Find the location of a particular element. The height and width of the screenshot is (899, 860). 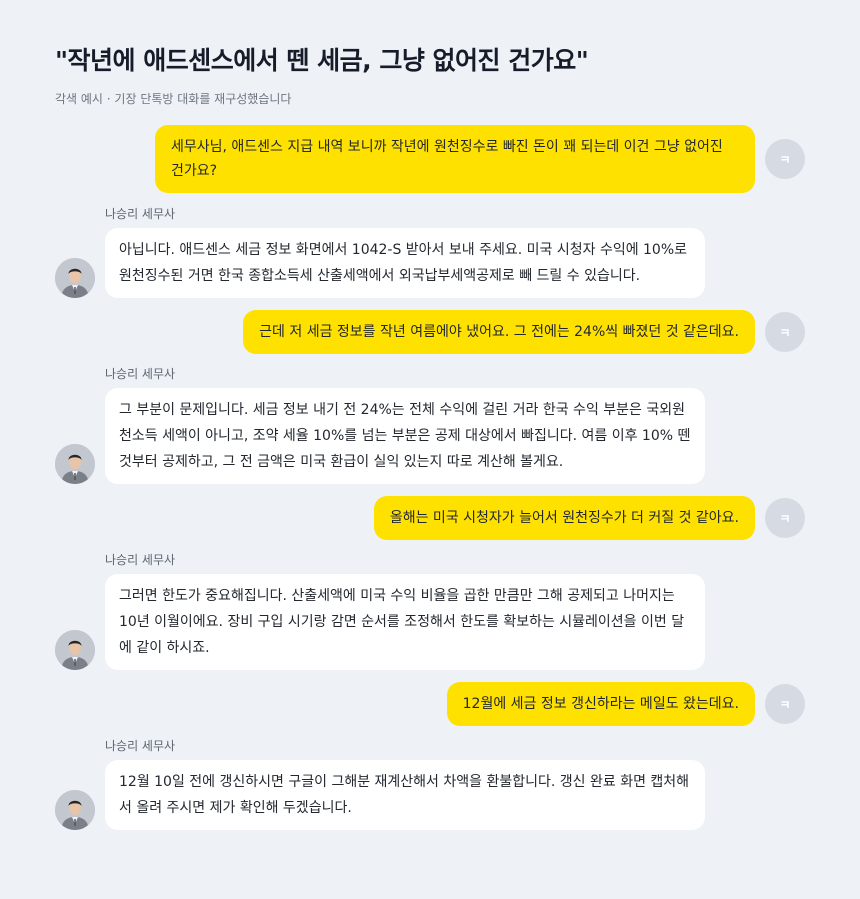

page-subtitle: 각색 예시 · 기장 단톡방 대화를 재구성했습니다 is located at coordinates (173, 99).